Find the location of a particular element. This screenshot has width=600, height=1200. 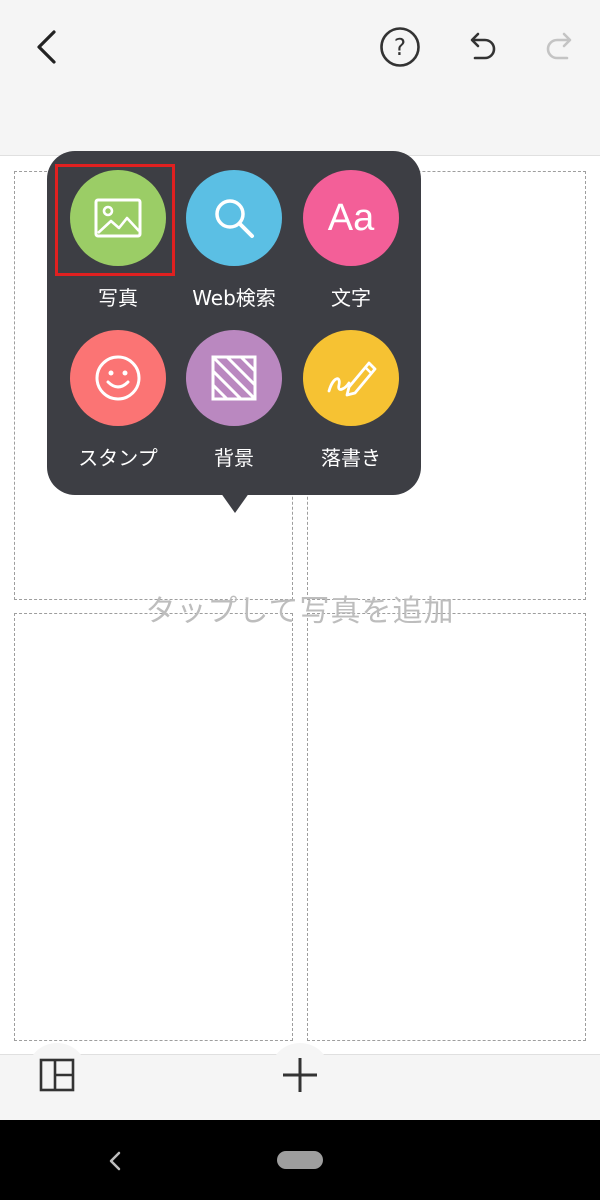

bottom-toolbar is located at coordinates (300, 1081).